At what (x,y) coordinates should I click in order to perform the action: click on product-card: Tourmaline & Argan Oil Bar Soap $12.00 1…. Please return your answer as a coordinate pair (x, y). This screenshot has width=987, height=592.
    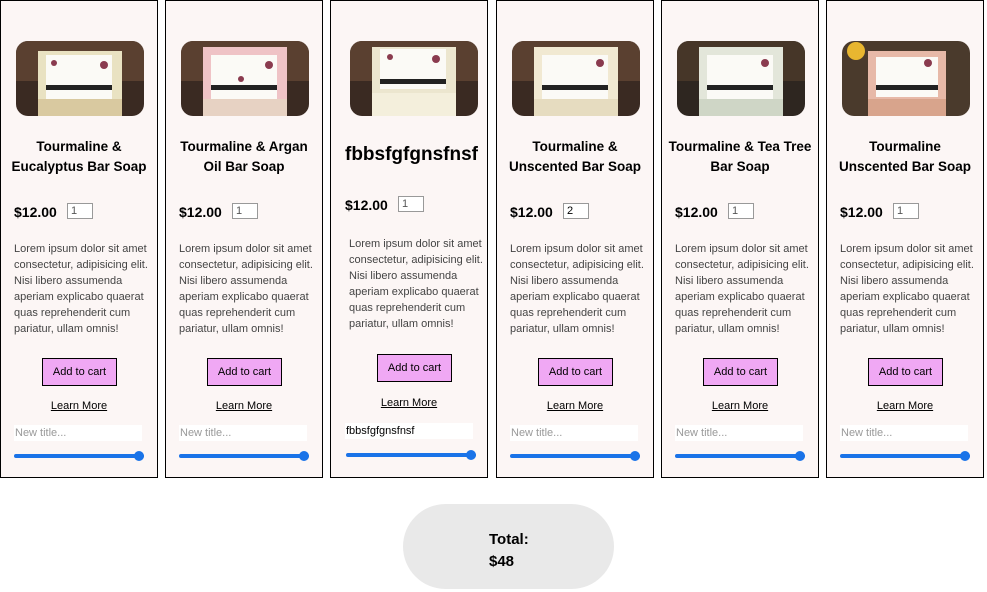
    Looking at the image, I should click on (244, 239).